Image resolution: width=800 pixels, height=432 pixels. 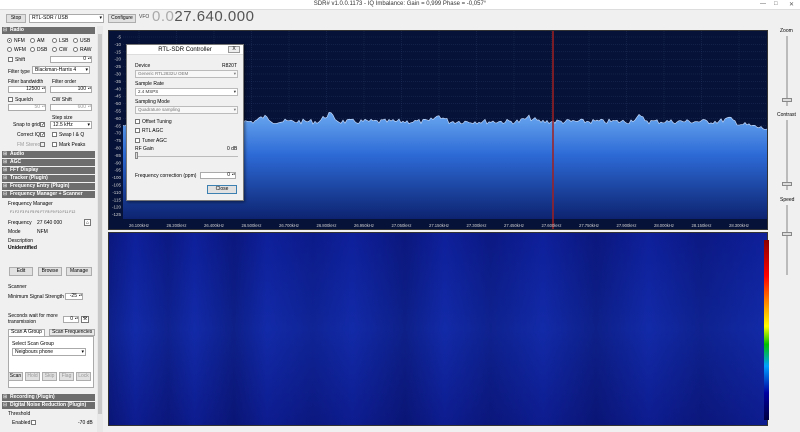 I want to click on correct-iq-checkbox: ✓, so click(x=42, y=135).